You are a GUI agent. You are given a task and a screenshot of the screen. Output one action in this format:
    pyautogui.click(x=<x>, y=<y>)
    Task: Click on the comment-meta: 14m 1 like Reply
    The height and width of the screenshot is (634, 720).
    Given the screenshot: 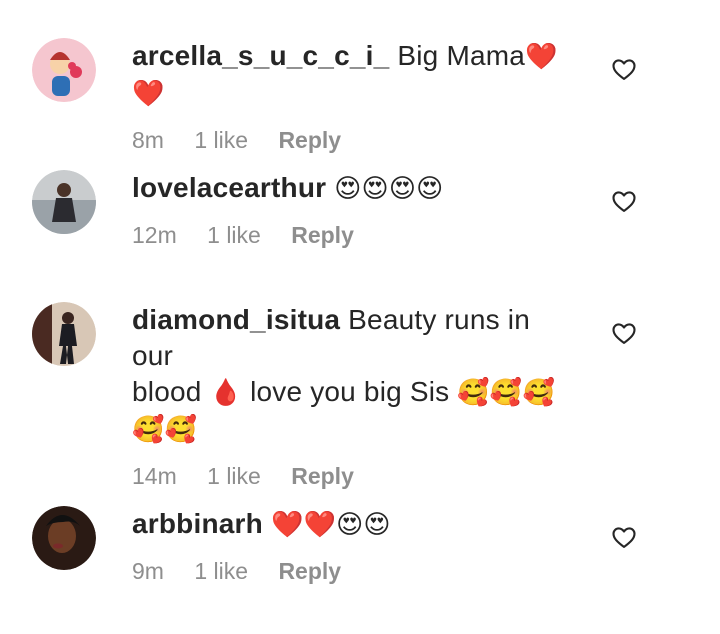 What is the action you would take?
    pyautogui.click(x=352, y=476)
    